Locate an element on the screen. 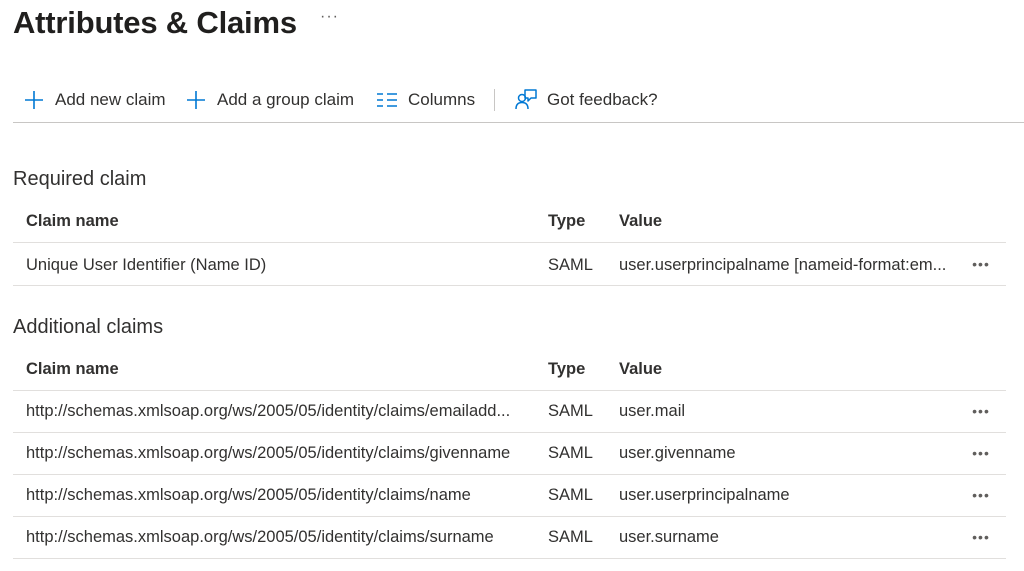 The height and width of the screenshot is (571, 1024). additional-claims-title: Additional claims is located at coordinates (88, 327).